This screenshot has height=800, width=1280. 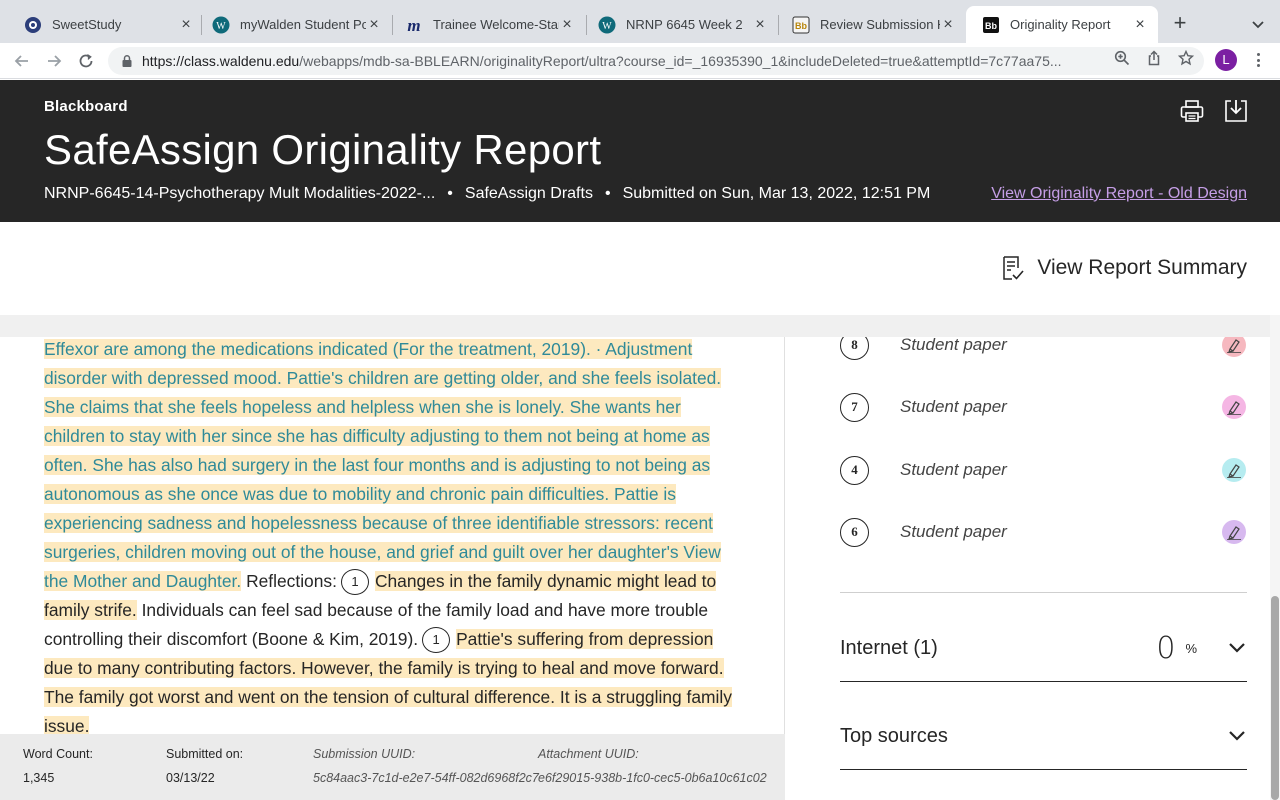 I want to click on m-icon: m, so click(x=414, y=25).